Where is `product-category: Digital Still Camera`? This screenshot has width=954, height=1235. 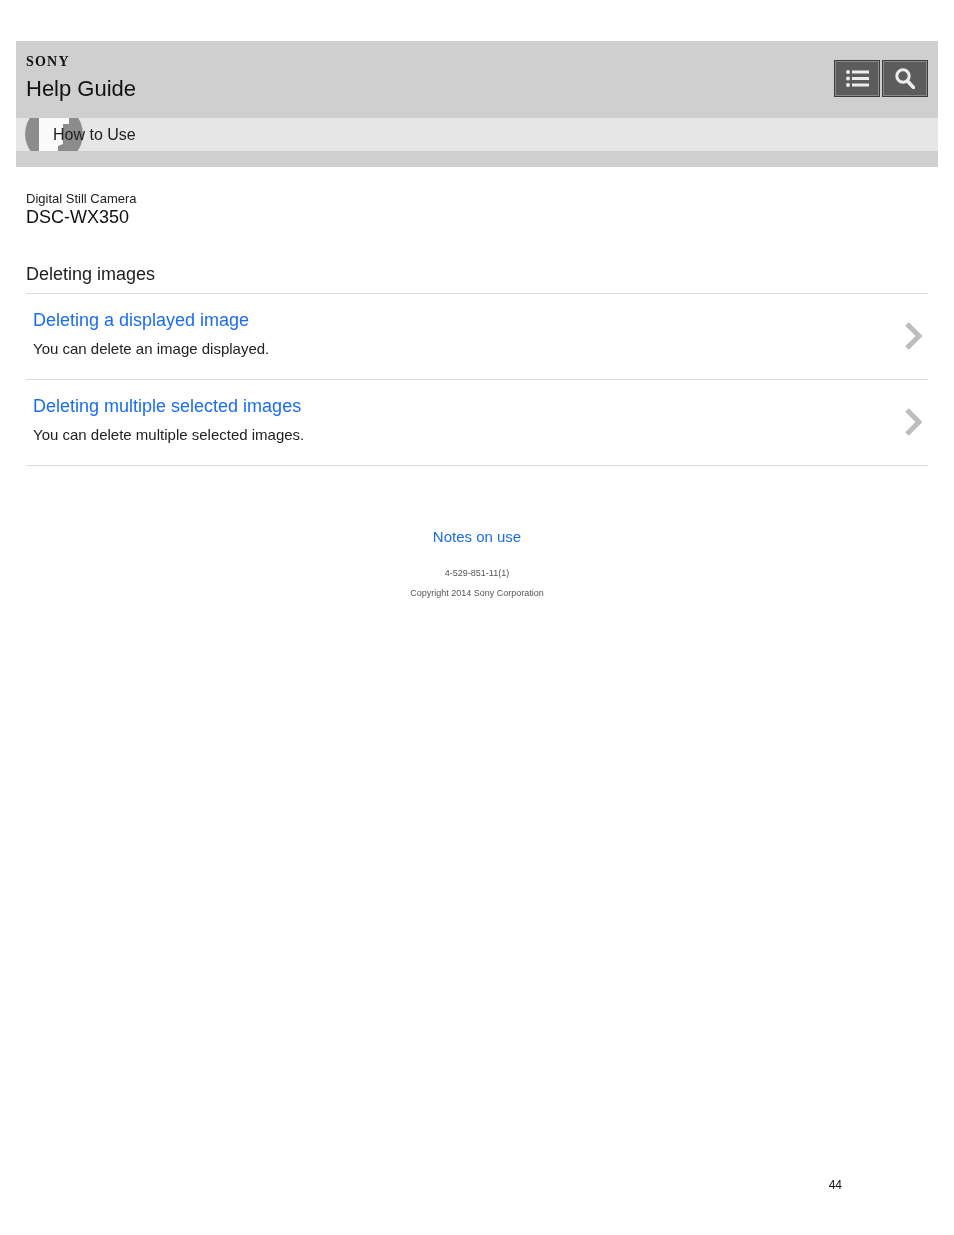
product-category: Digital Still Camera is located at coordinates (81, 199).